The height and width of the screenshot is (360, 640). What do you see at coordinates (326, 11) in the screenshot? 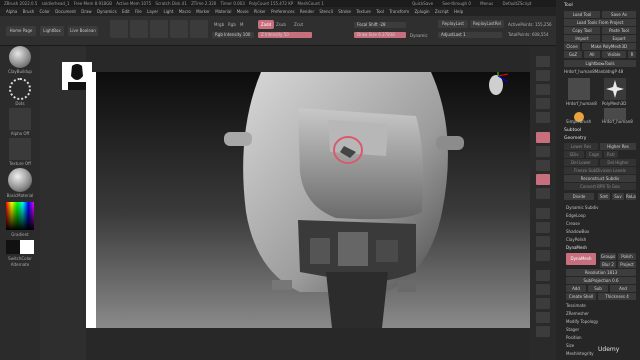
I see `menu-stencil: Stencil` at bounding box center [326, 11].